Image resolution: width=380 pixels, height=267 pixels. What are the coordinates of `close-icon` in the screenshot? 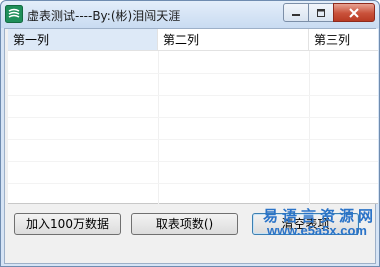 It's located at (354, 12).